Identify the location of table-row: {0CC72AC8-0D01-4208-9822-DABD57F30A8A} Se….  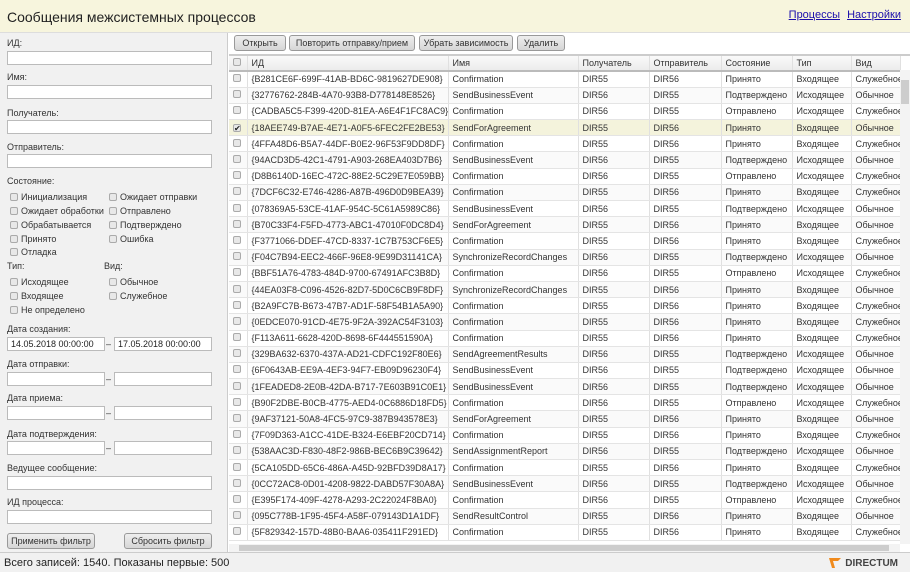
(565, 484).